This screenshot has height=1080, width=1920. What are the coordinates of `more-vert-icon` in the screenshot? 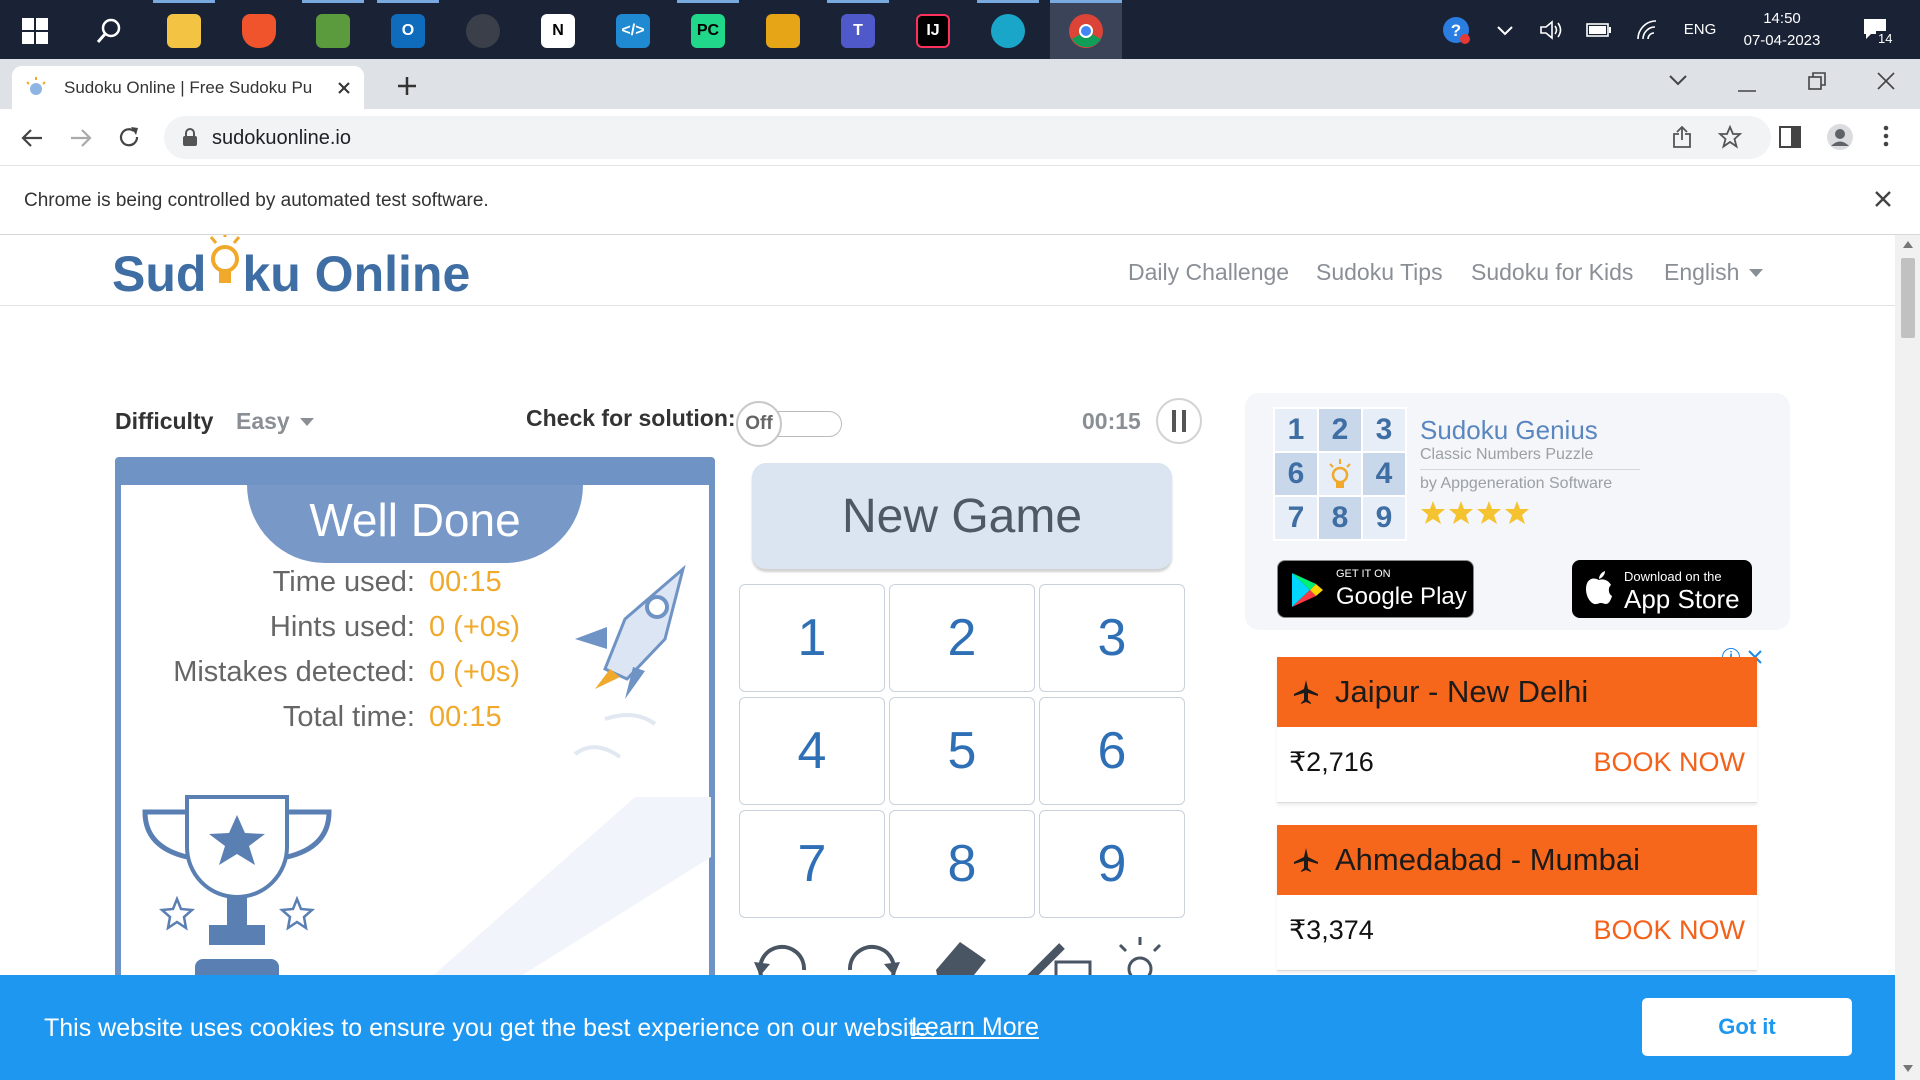 It's located at (1886, 136).